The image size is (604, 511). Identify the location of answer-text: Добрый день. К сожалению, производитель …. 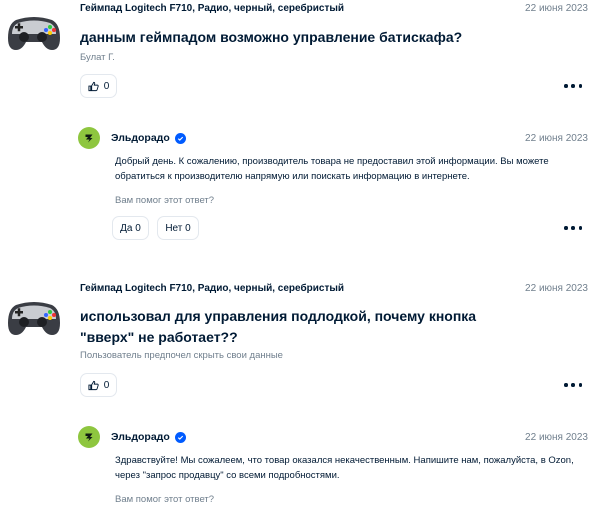
(332, 169).